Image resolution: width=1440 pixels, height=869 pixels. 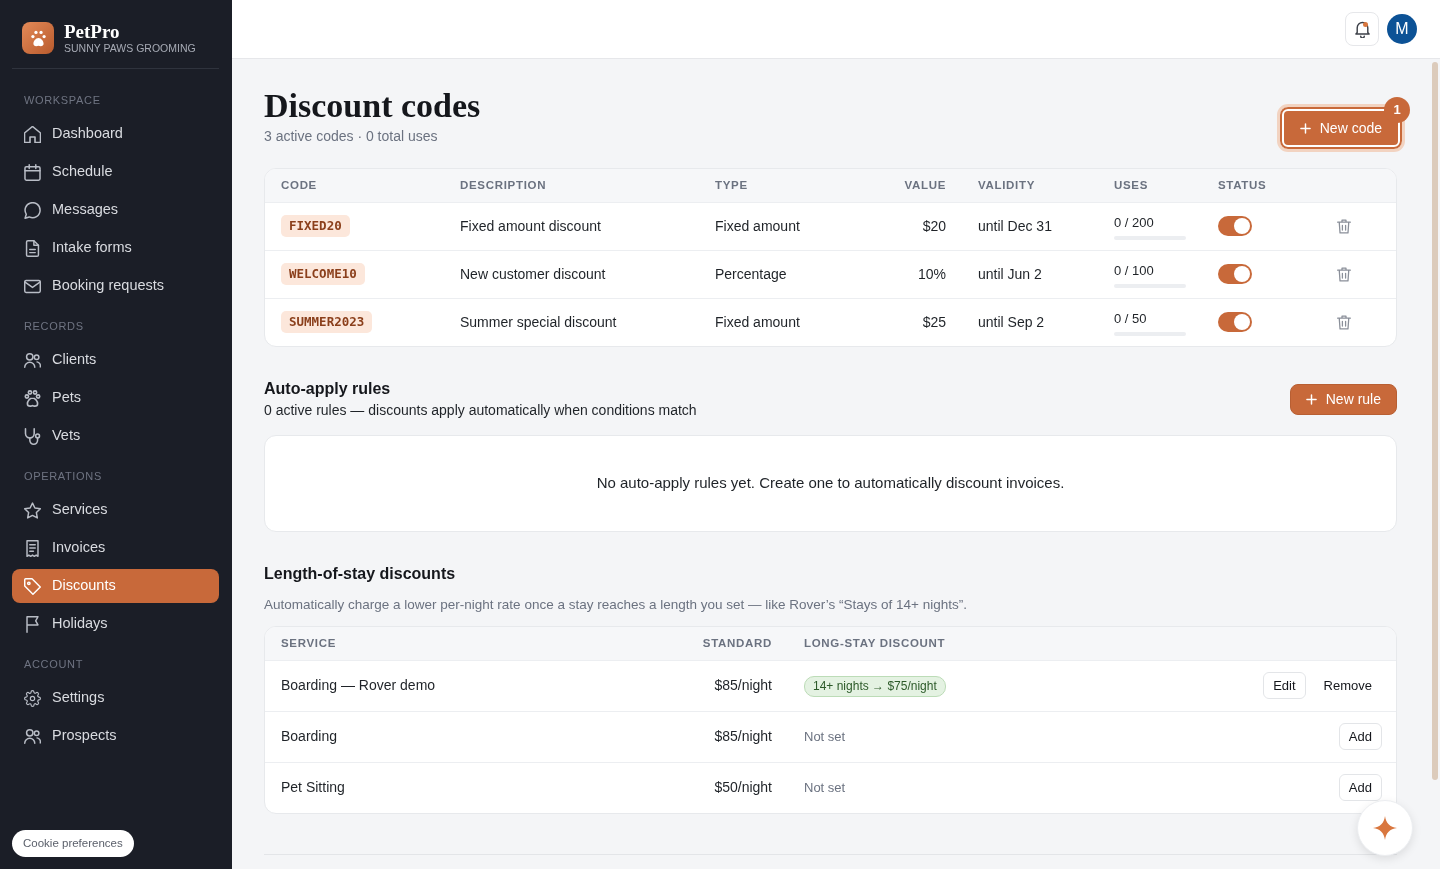 I want to click on cookie-preferences-button: Cookie preferences, so click(x=73, y=843).